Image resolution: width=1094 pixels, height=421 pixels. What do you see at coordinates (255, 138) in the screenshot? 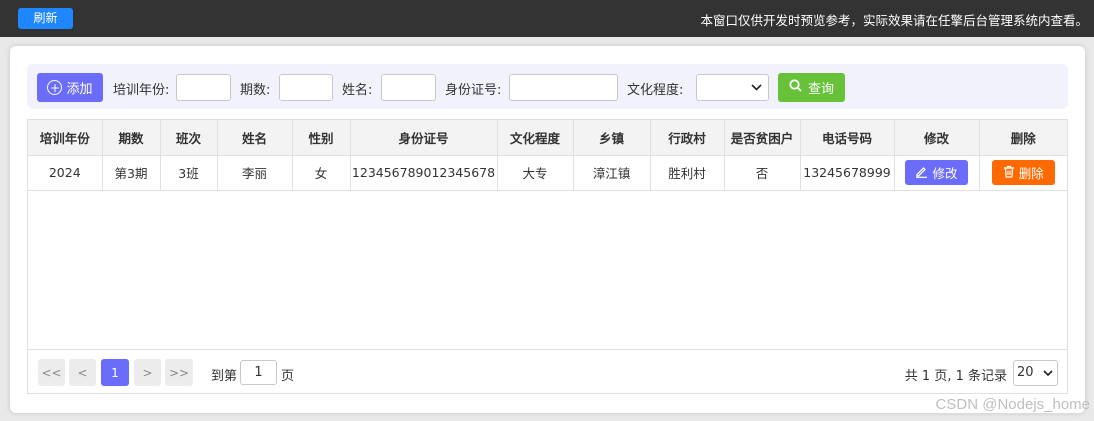
I see `header-name: 姓名` at bounding box center [255, 138].